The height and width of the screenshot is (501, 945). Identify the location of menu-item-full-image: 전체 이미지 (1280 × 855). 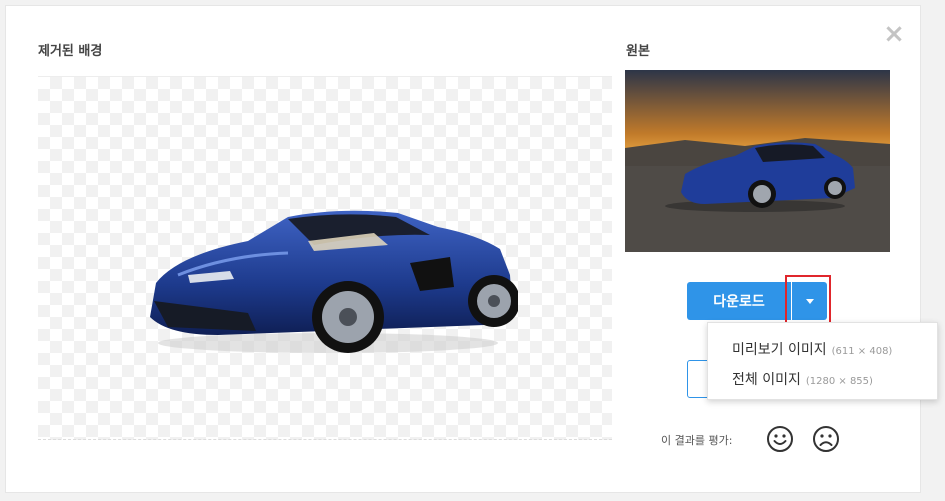
(802, 381).